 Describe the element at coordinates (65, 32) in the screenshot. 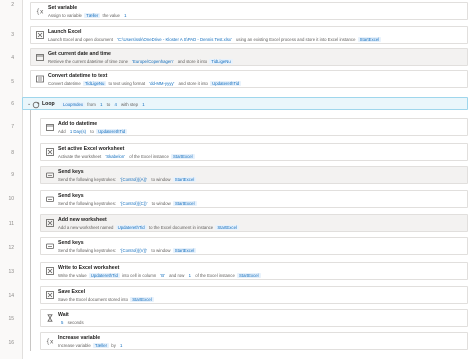

I see `action-title: Launch Excel` at that location.